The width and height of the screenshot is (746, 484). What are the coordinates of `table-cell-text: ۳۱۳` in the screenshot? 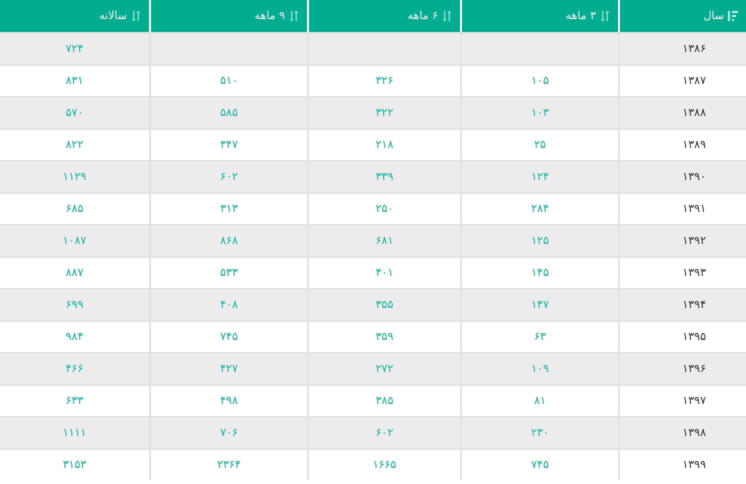 It's located at (229, 208).